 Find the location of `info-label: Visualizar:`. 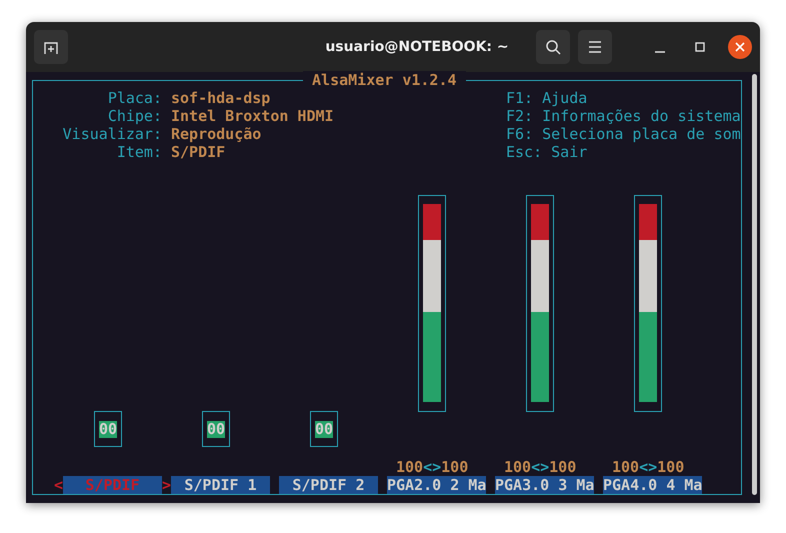

info-label: Visualizar: is located at coordinates (112, 134).